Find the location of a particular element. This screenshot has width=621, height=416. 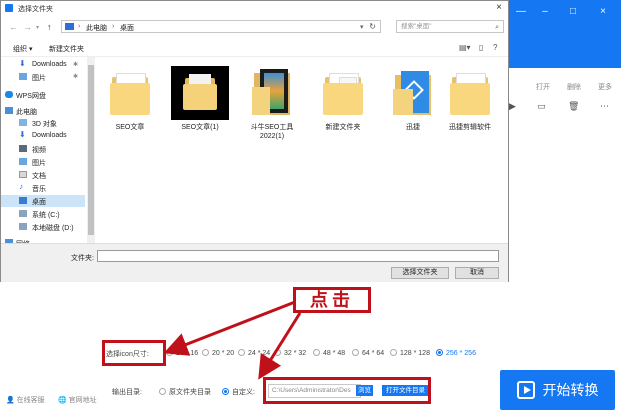

nav-item-music: ♪ 音乐 is located at coordinates (43, 188).